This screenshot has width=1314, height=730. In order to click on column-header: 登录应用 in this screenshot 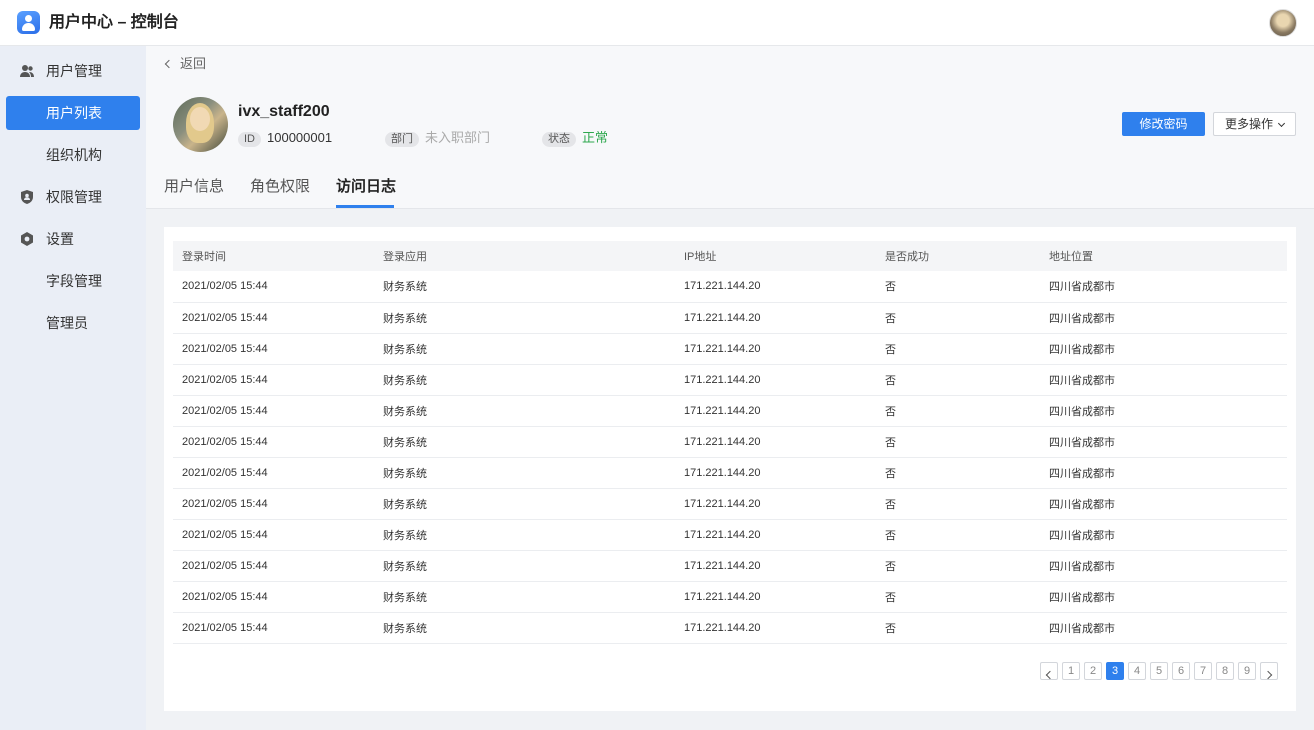, I will do `click(524, 256)`.